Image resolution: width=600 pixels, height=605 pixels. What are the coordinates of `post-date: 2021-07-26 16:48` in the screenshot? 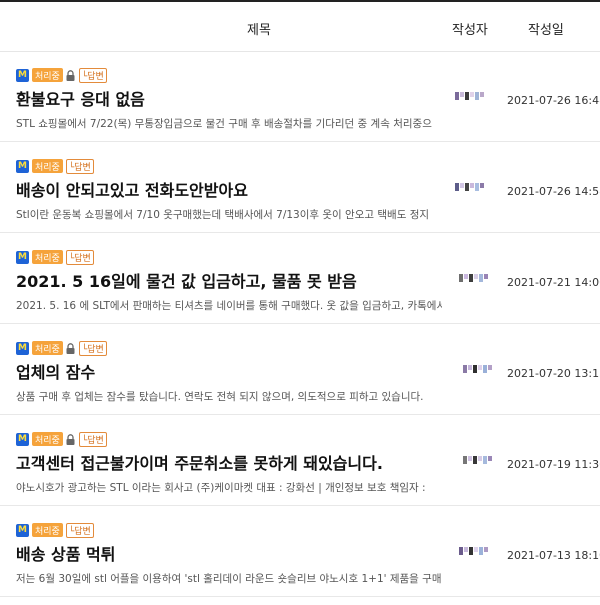 It's located at (553, 100).